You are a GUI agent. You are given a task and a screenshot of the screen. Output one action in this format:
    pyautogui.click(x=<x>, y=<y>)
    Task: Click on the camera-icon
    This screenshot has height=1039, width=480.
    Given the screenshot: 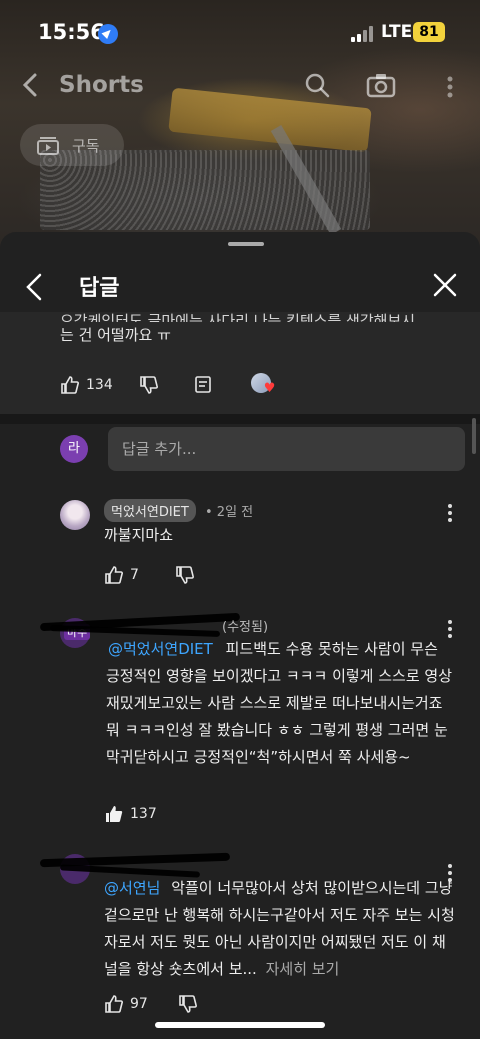 What is the action you would take?
    pyautogui.click(x=381, y=85)
    